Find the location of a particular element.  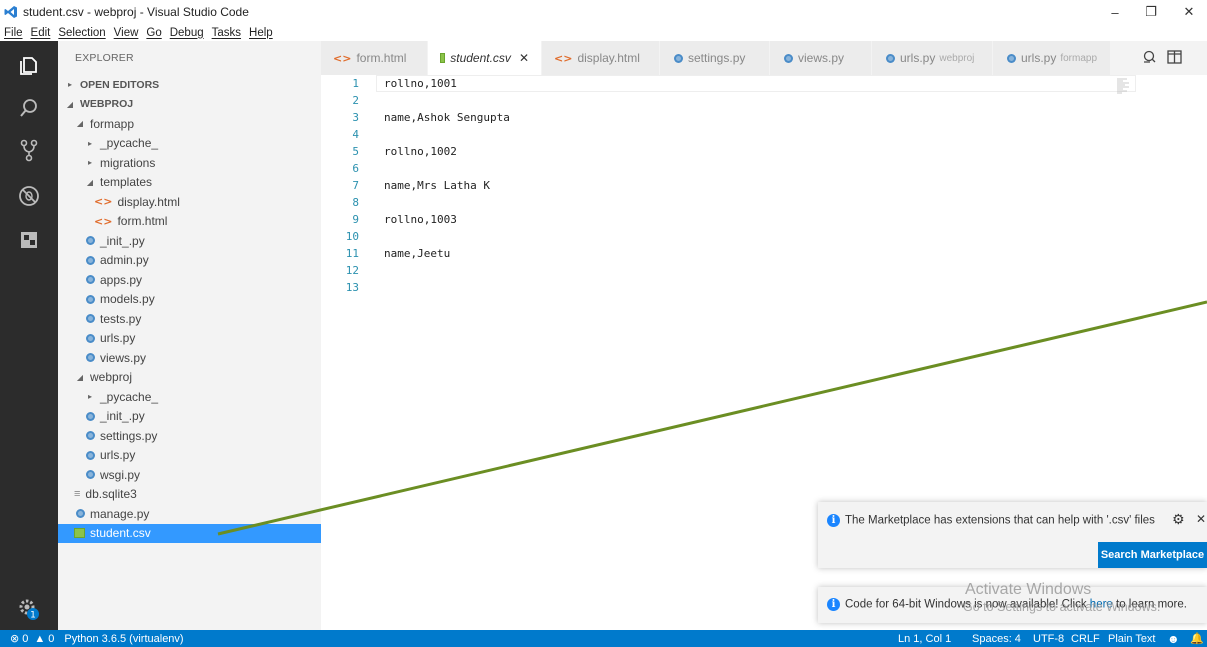

tab-form-html: <> form.html is located at coordinates (374, 58).